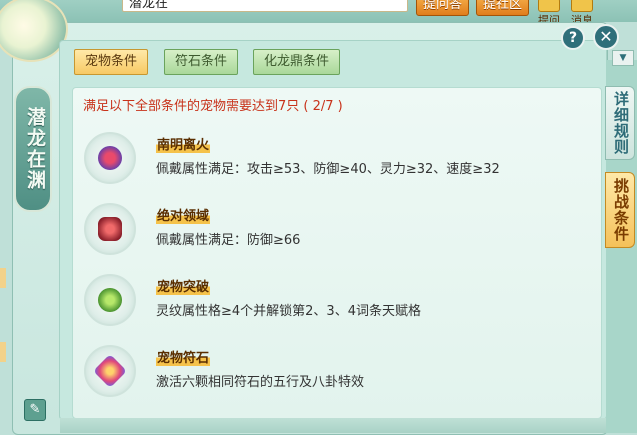 The width and height of the screenshot is (637, 435). Describe the element at coordinates (582, 6) in the screenshot. I see `message-icon` at that location.